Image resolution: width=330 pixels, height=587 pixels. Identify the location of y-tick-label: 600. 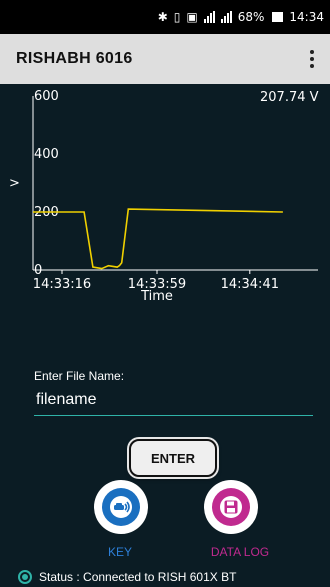
(46, 96).